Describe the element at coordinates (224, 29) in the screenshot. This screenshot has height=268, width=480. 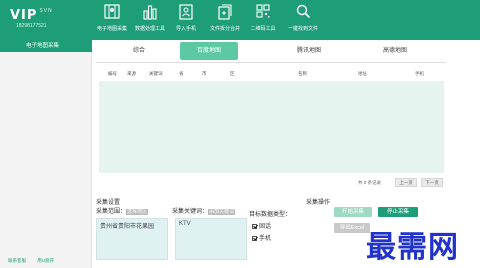
I see `nav-label: 文件拆分合并` at that location.